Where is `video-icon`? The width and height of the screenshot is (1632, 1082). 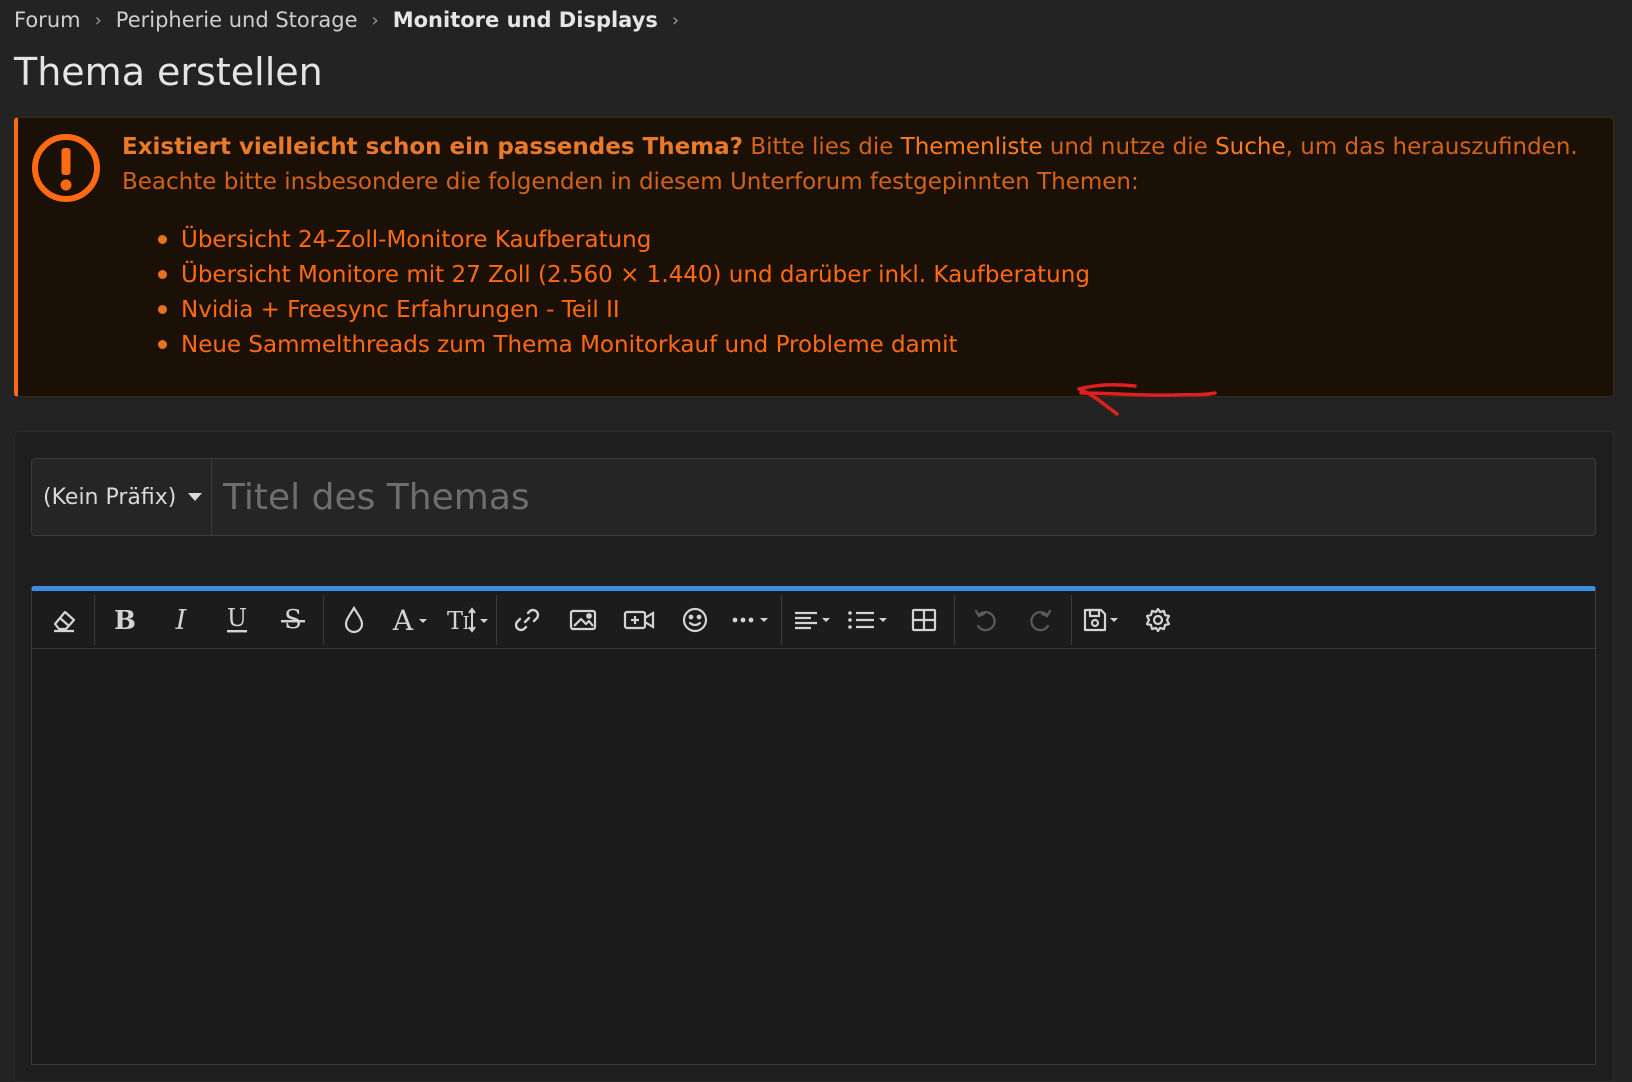 video-icon is located at coordinates (639, 620).